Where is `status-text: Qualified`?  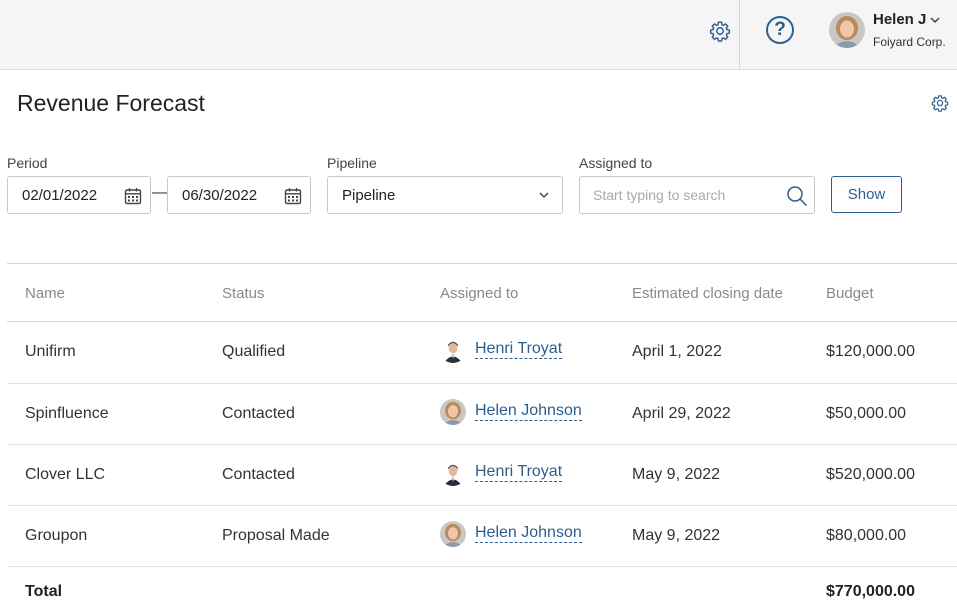
status-text: Qualified is located at coordinates (254, 351).